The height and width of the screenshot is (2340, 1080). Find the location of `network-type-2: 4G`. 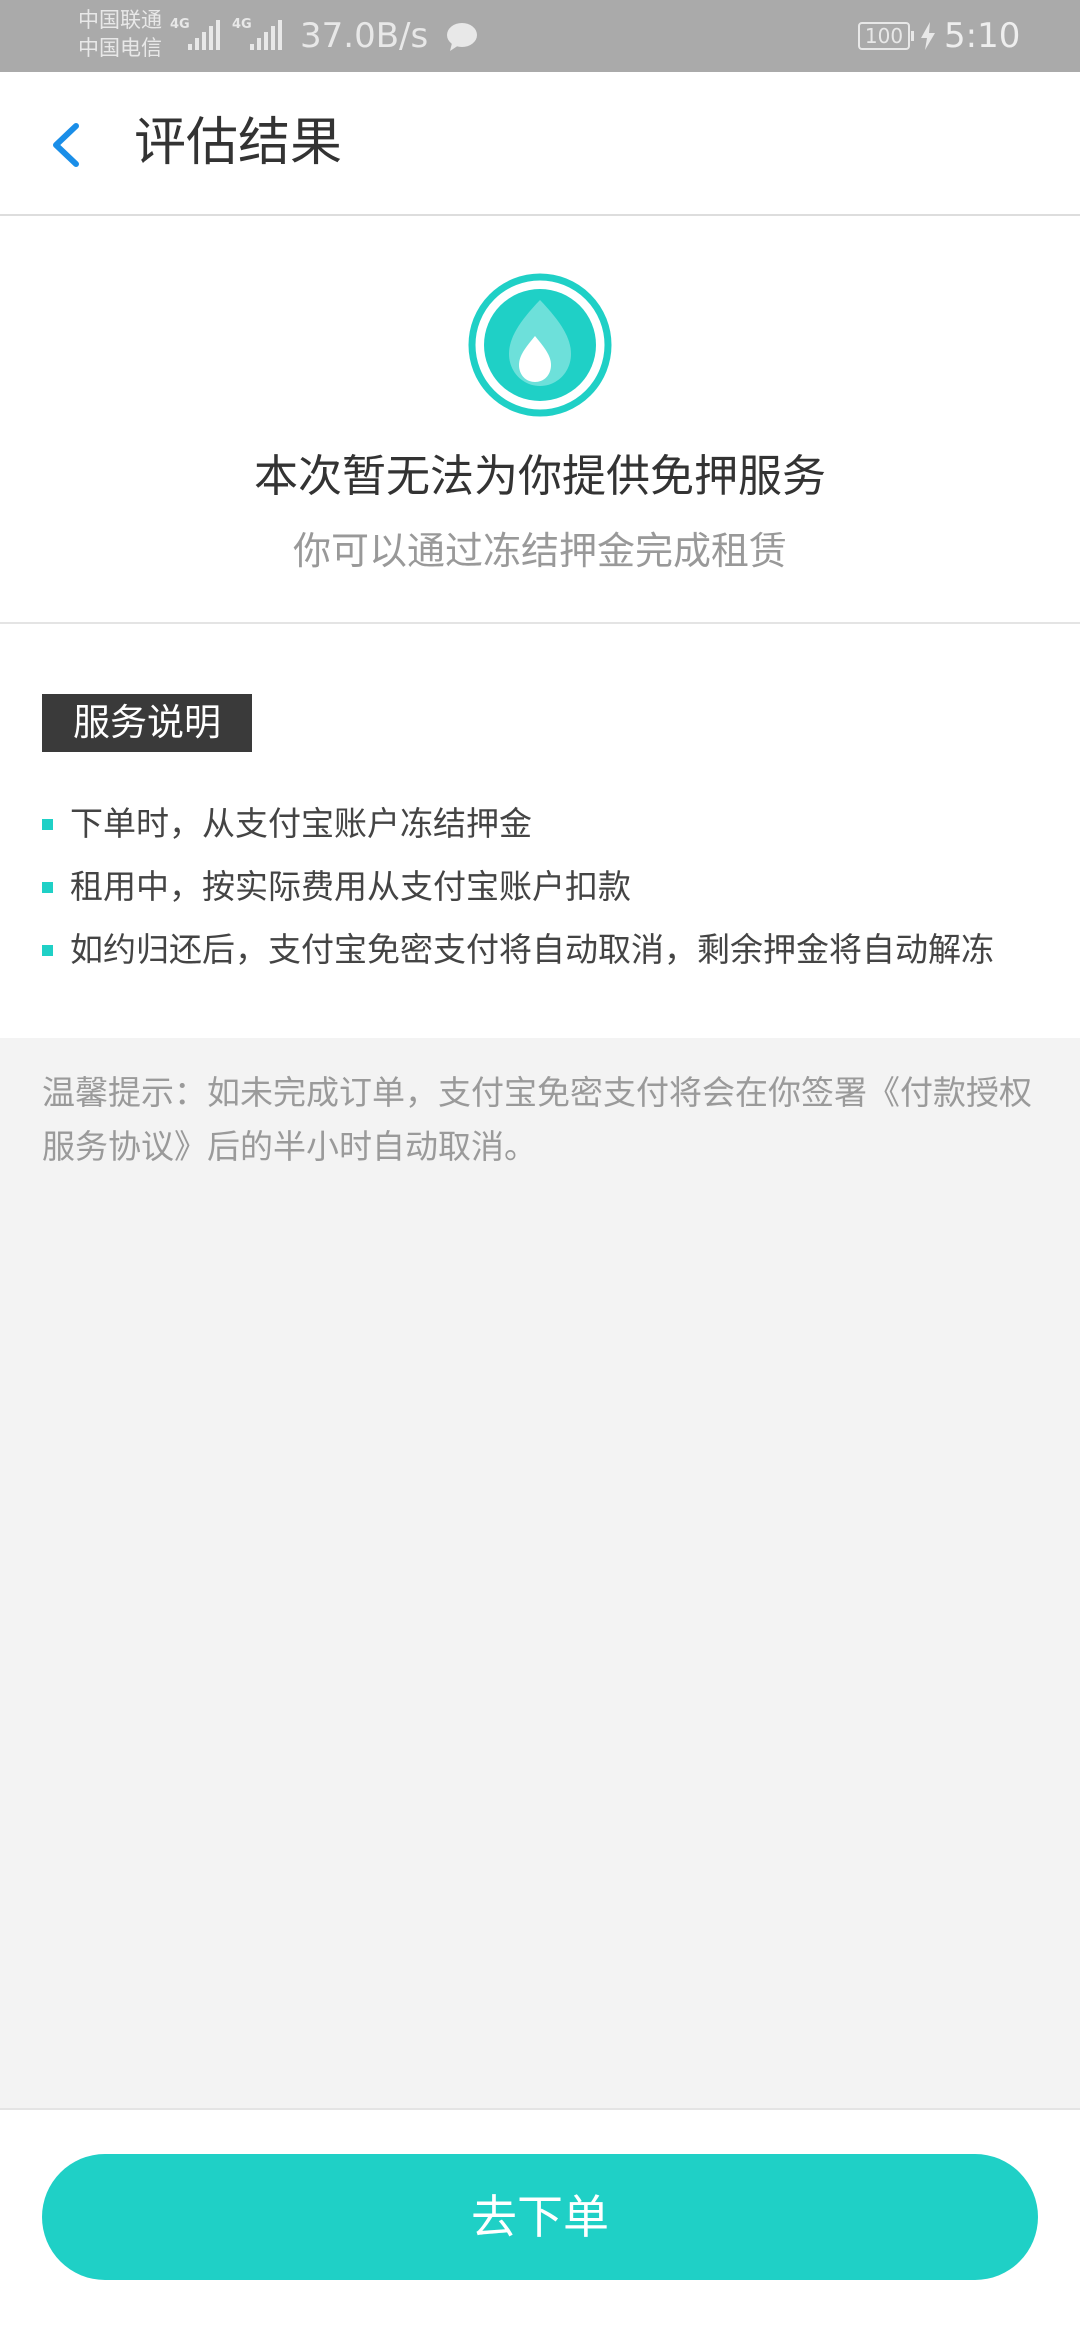

network-type-2: 4G is located at coordinates (242, 24).